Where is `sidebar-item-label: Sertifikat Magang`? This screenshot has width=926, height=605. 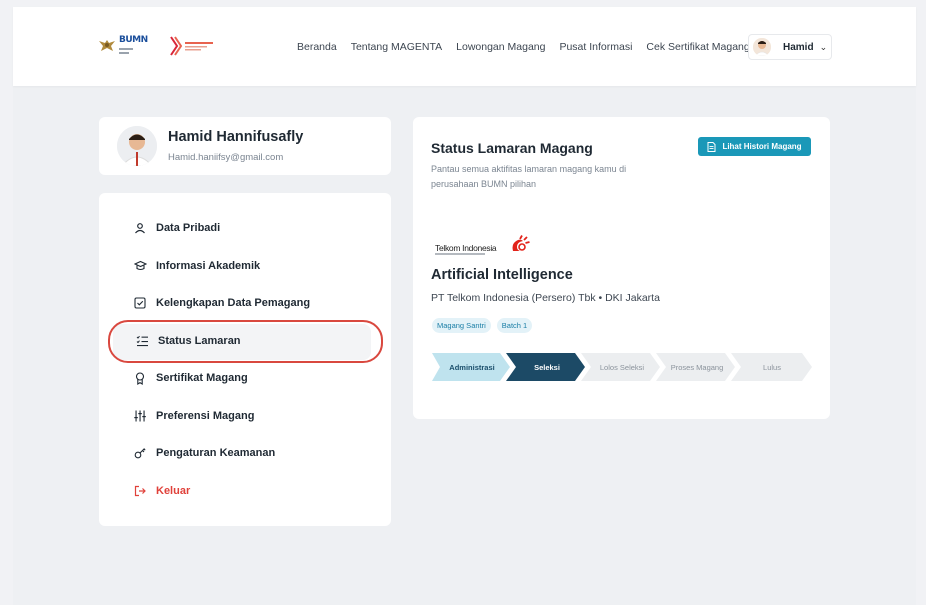 sidebar-item-label: Sertifikat Magang is located at coordinates (202, 378).